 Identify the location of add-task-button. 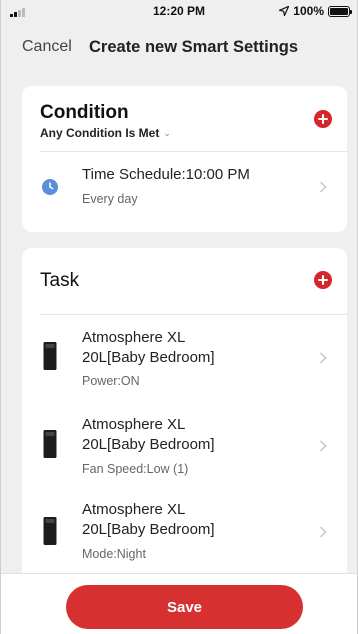
(323, 280).